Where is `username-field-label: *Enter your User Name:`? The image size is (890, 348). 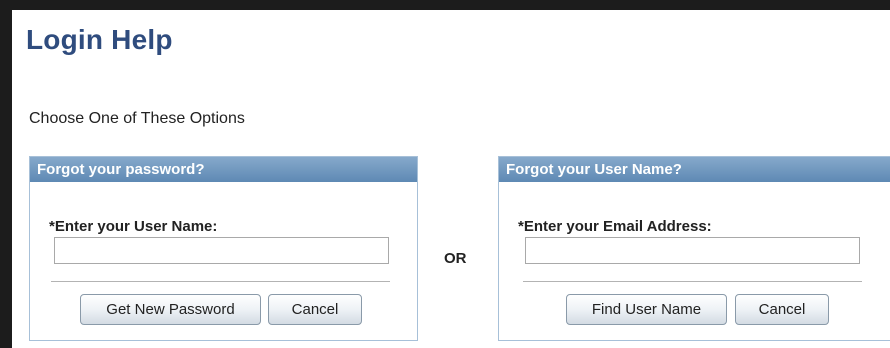
username-field-label: *Enter your User Name: is located at coordinates (133, 226).